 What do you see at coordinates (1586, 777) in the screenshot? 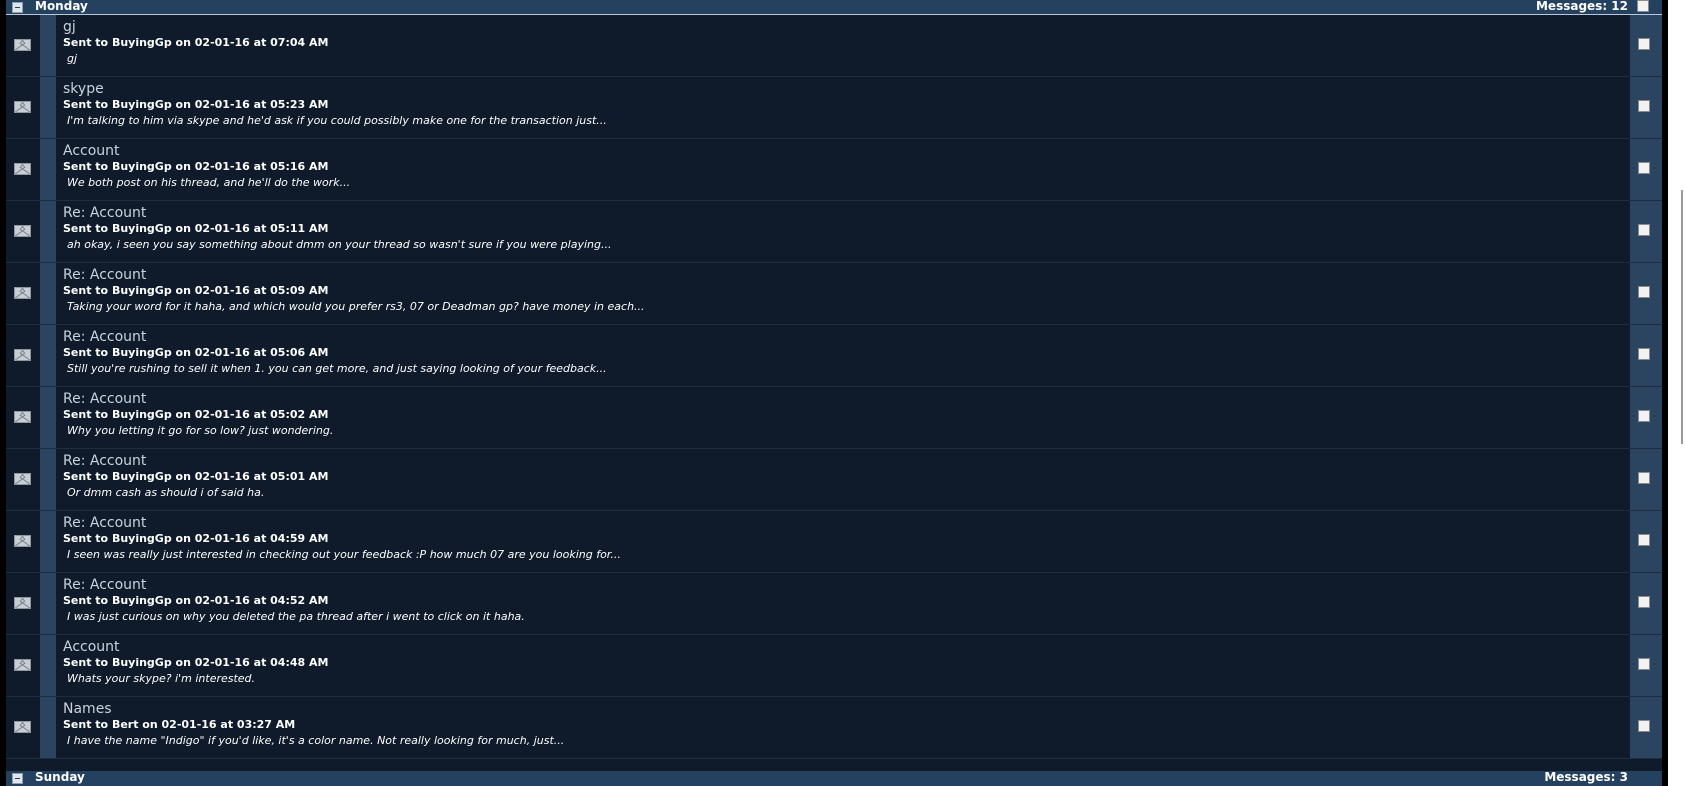
I see `group-message-count: Messages: 3` at bounding box center [1586, 777].